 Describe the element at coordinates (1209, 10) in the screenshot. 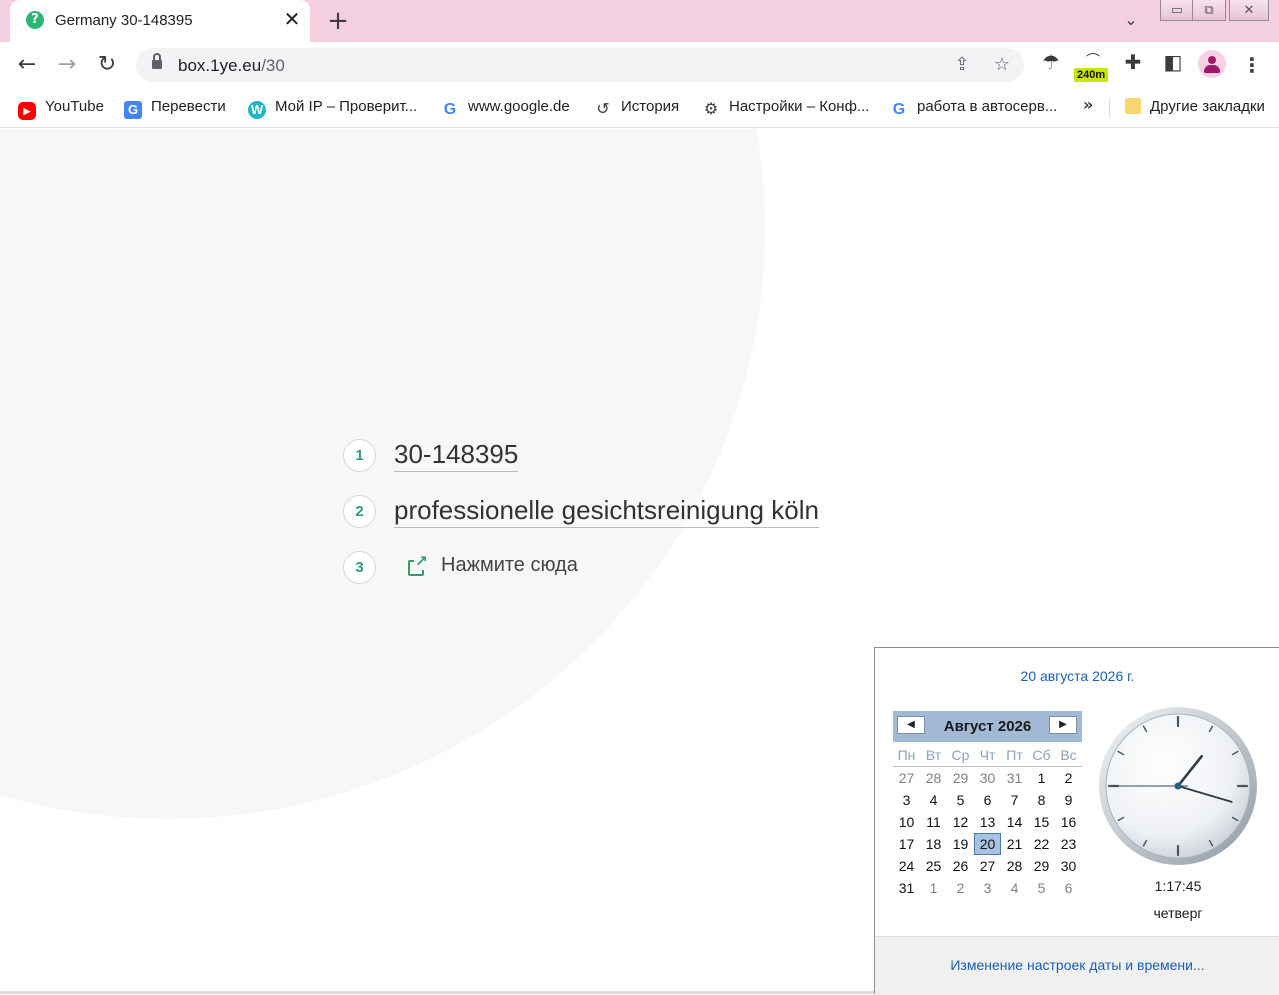

I see `restore-window-button: ⧉` at that location.